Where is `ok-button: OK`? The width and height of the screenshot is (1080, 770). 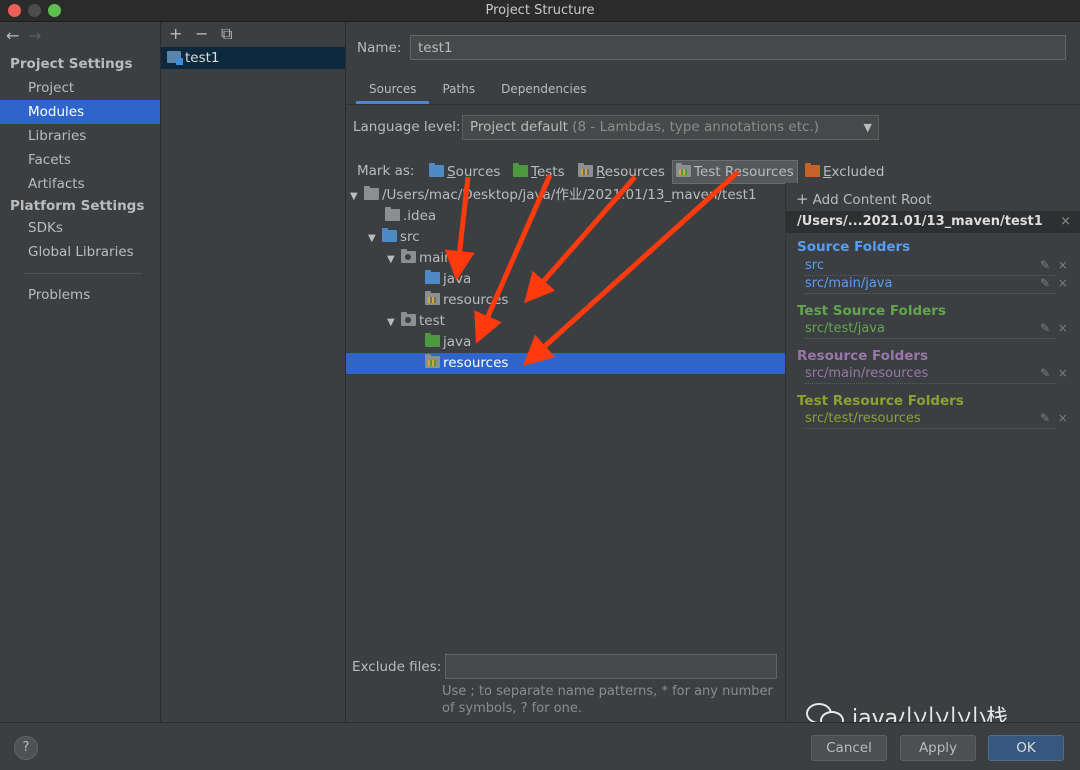
ok-button: OK is located at coordinates (1026, 748).